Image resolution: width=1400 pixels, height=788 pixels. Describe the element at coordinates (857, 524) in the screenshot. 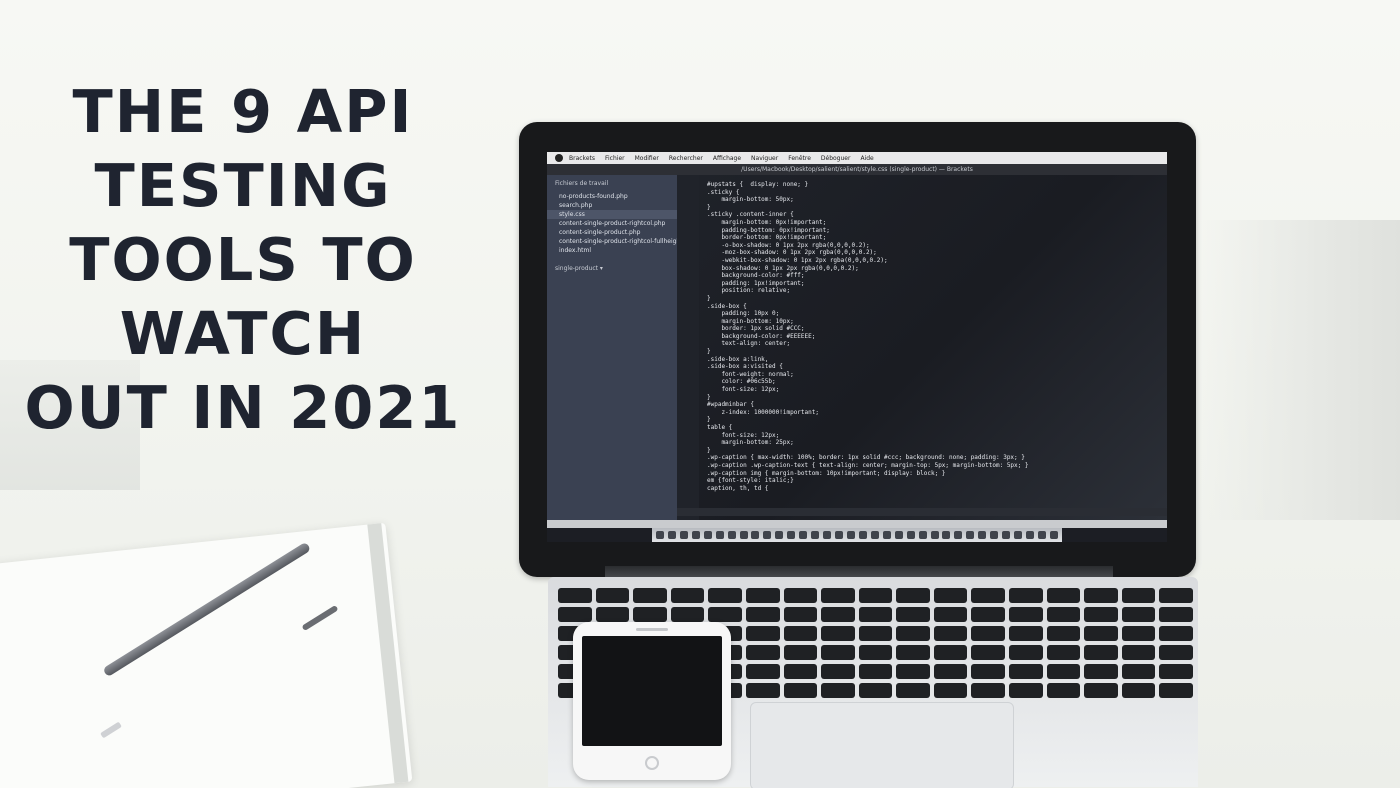

I see `editor-bottom-bar` at that location.